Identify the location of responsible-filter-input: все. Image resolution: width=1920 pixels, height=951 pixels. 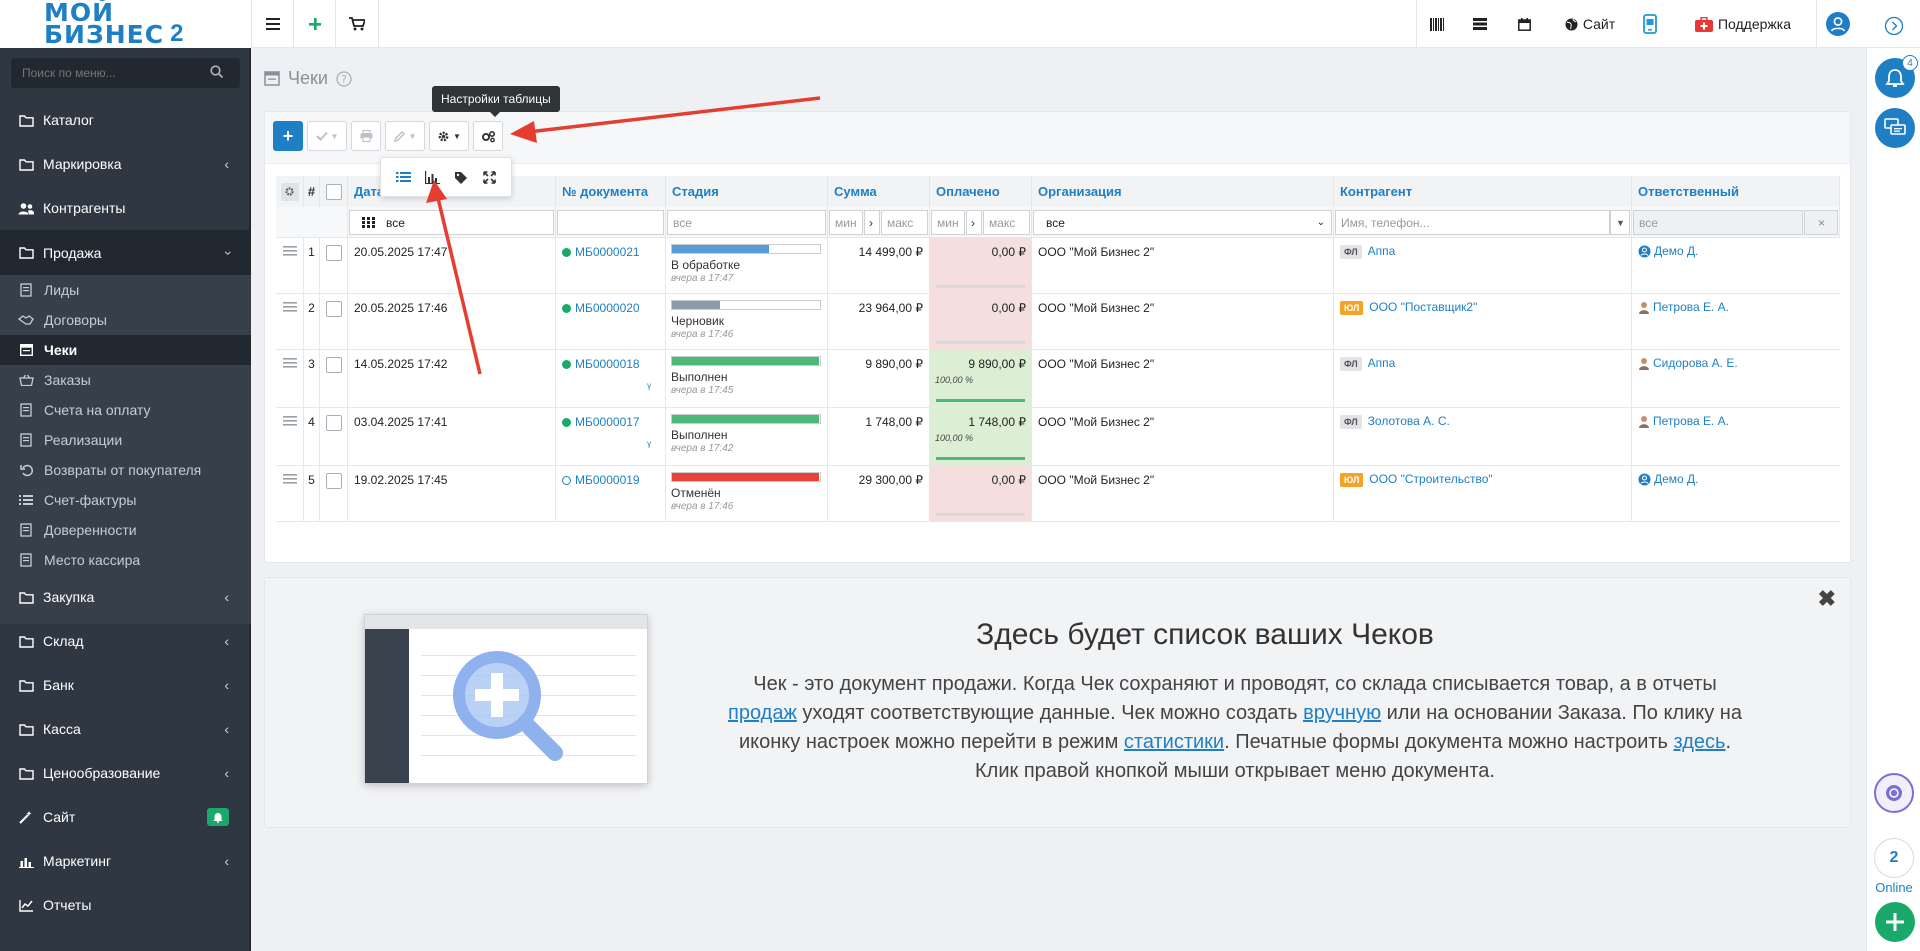
(1718, 222).